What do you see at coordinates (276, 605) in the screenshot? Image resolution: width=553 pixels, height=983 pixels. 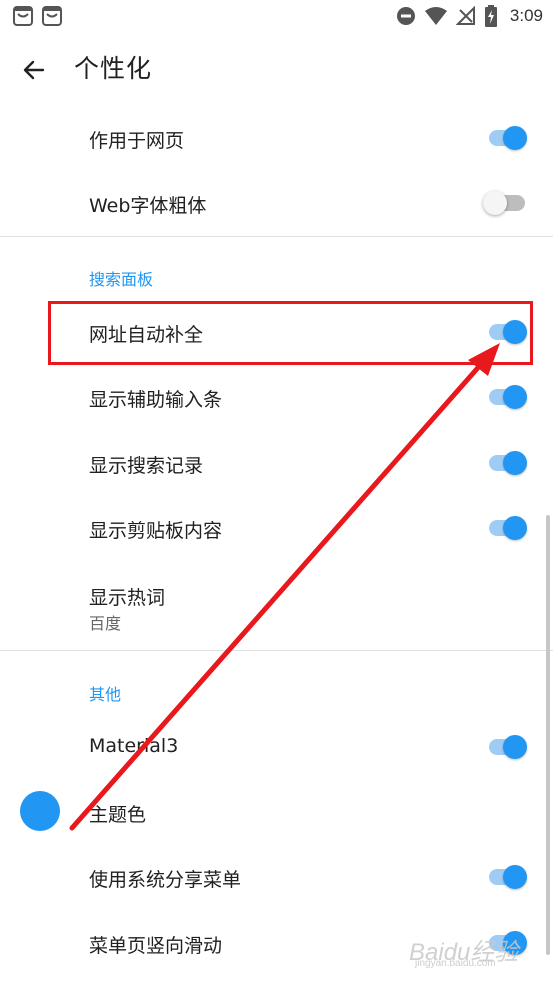 I see `setting-row-hot-words: 显示热词 百度` at bounding box center [276, 605].